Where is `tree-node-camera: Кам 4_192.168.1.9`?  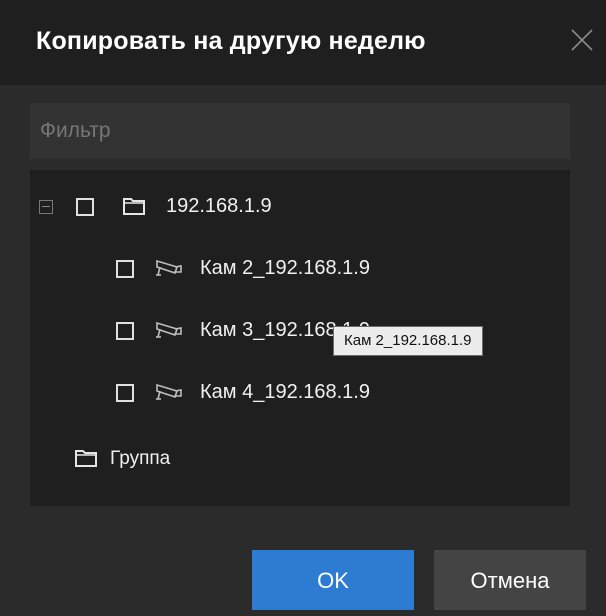
tree-node-camera: Кам 4_192.168.1.9 is located at coordinates (300, 393).